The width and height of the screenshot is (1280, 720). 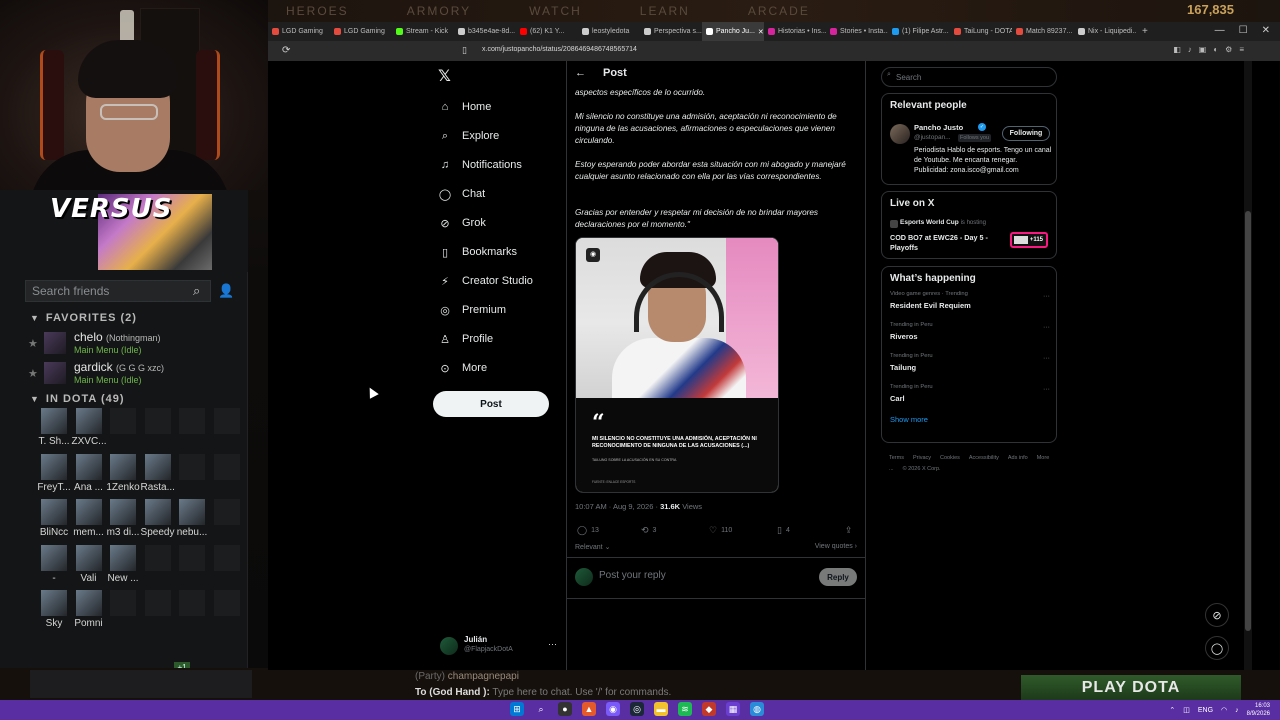 I want to click on game-menu-heroes: HEROES, so click(x=317, y=11).